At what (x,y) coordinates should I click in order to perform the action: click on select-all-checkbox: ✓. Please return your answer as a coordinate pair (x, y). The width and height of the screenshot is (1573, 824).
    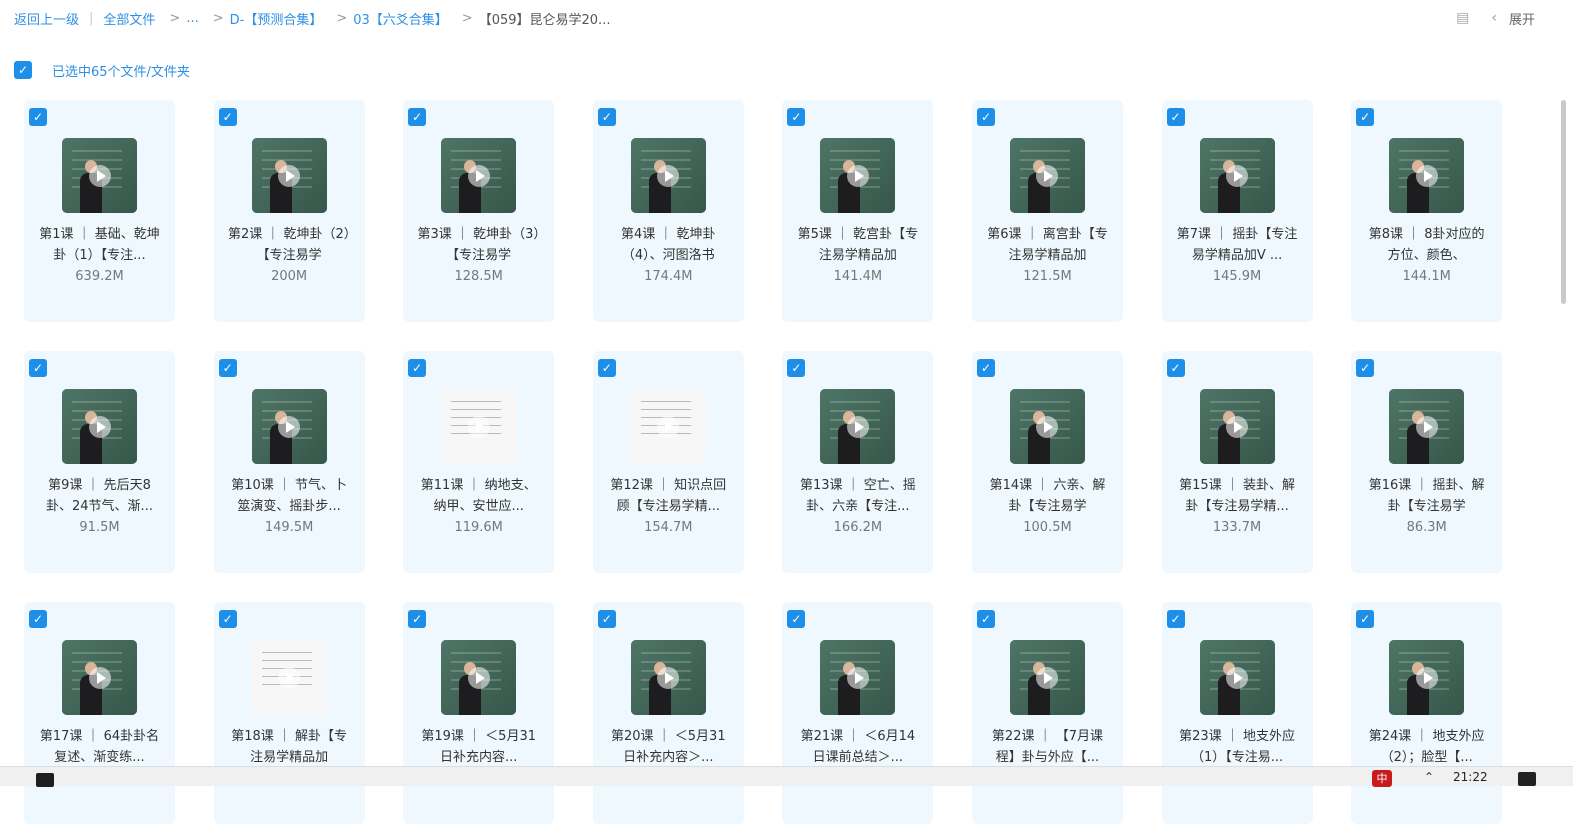
    Looking at the image, I should click on (23, 70).